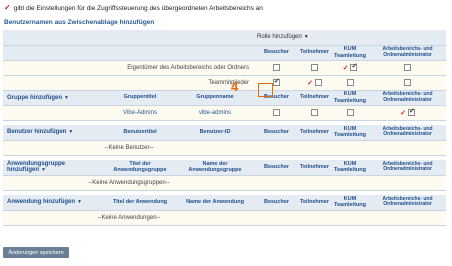  Describe the element at coordinates (140, 168) in the screenshot. I see `col-appgroup-title: Titel der Anwendungsgruppe` at that location.